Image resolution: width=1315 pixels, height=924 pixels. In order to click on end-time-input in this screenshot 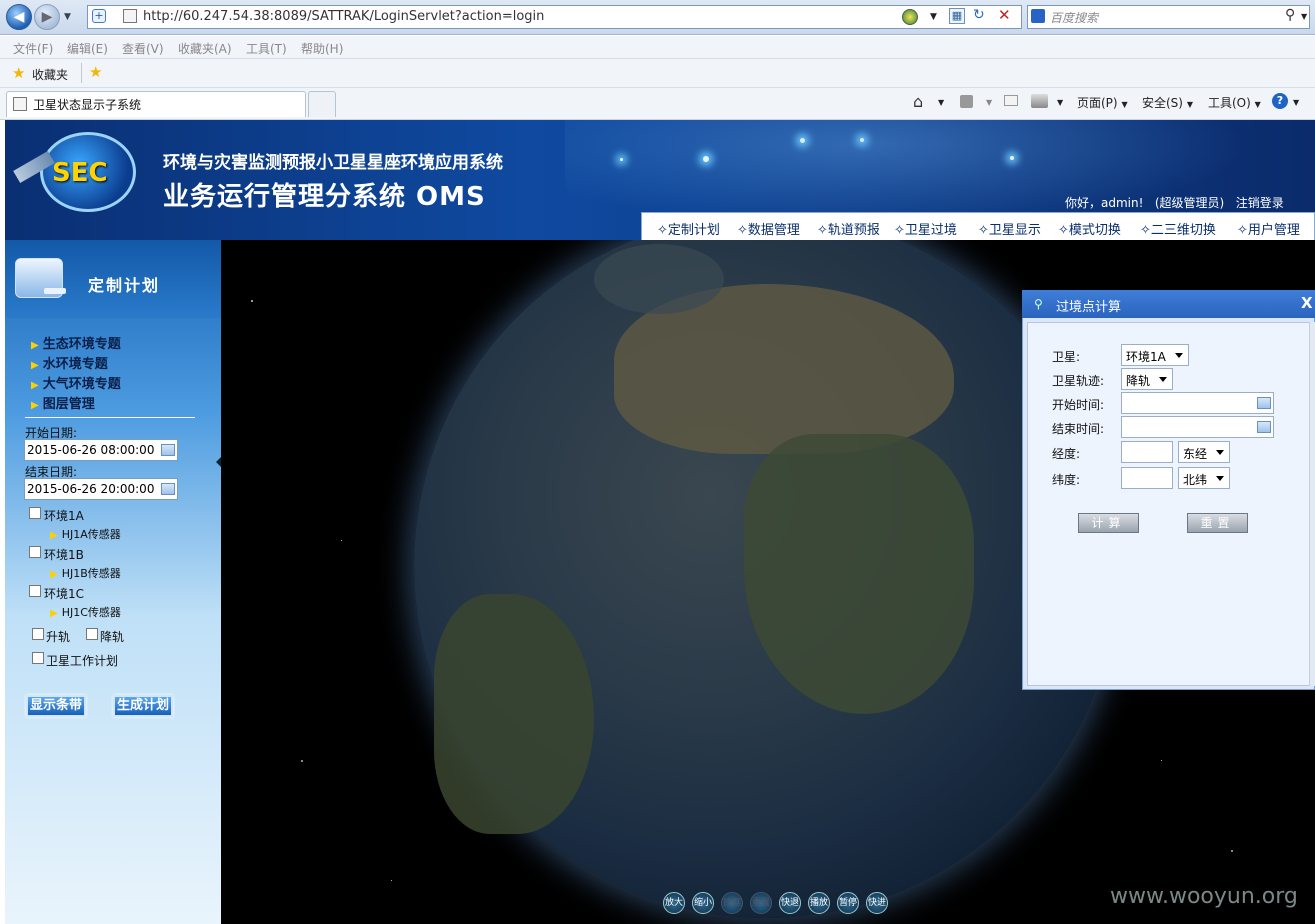, I will do `click(1197, 427)`.